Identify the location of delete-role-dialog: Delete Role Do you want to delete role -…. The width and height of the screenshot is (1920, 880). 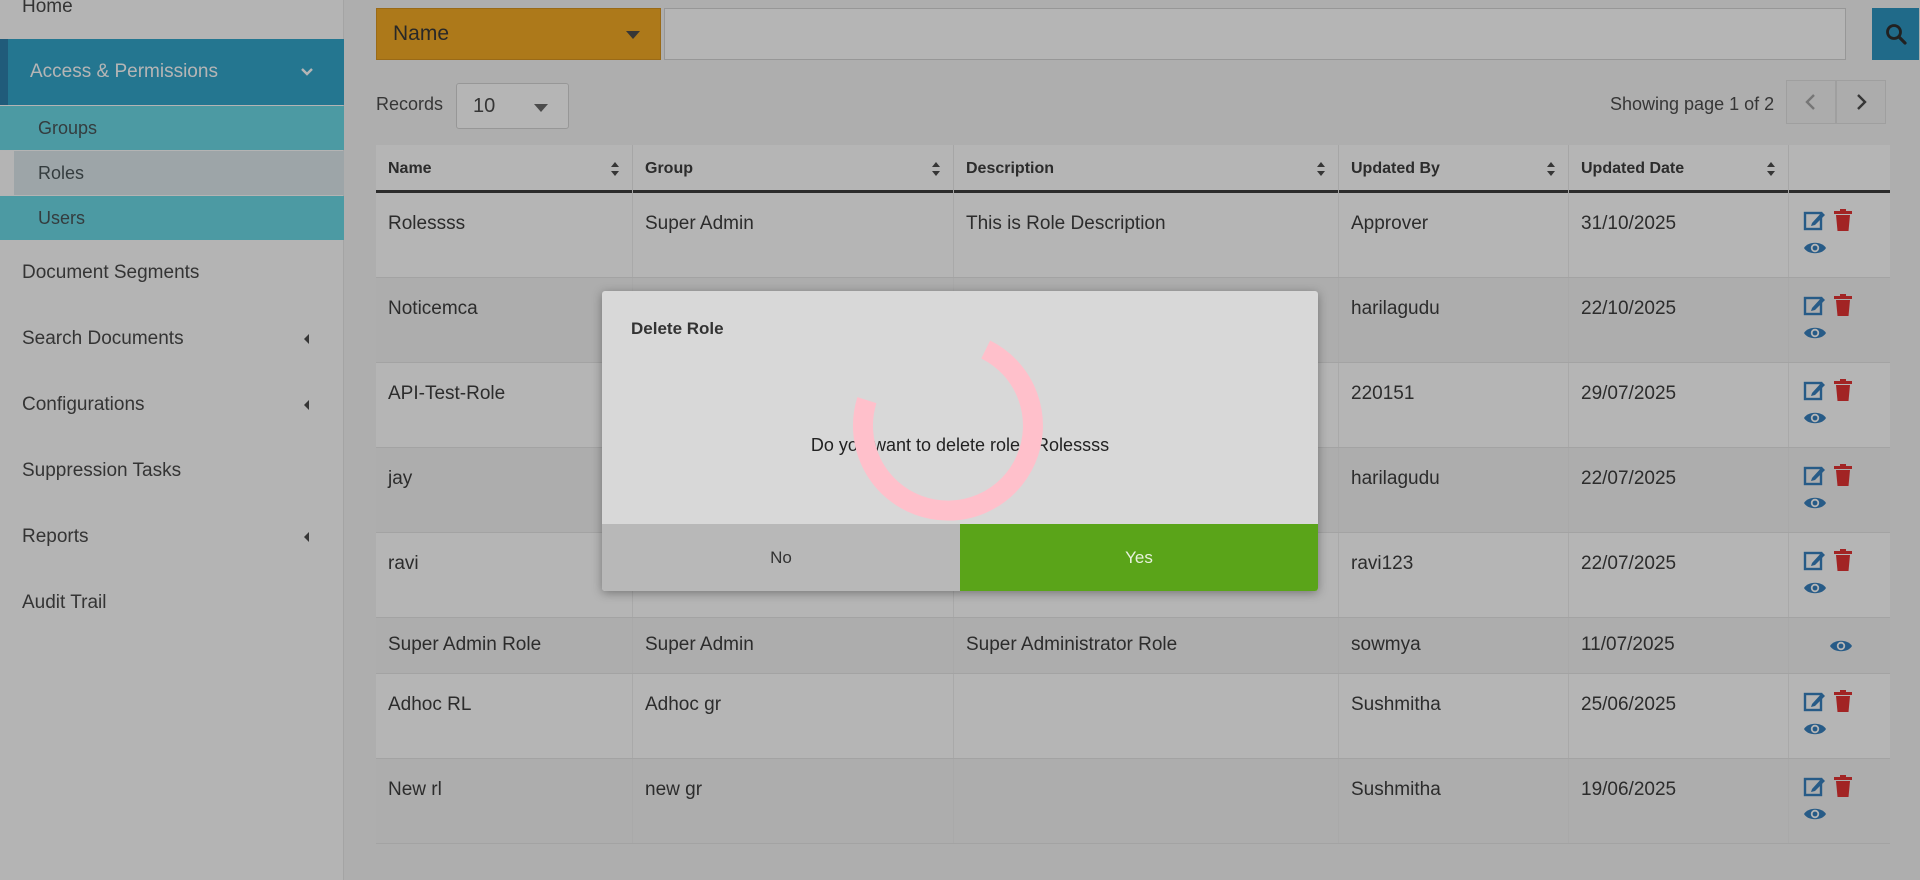
(960, 441).